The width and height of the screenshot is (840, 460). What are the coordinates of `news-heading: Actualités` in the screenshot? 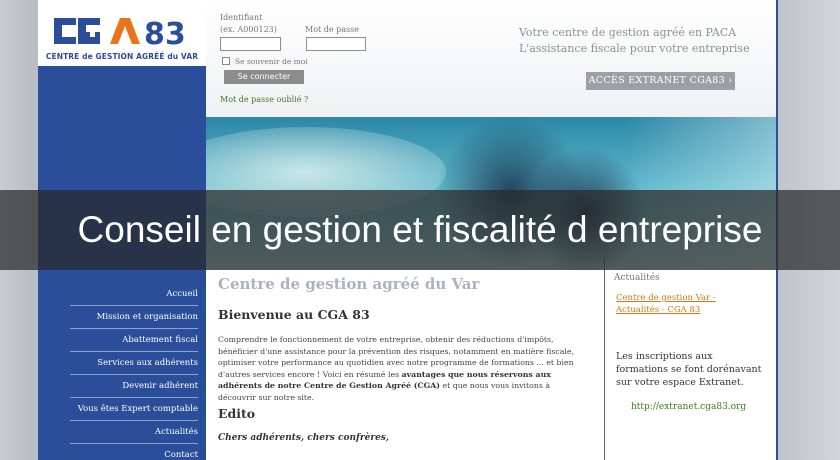 It's located at (637, 278).